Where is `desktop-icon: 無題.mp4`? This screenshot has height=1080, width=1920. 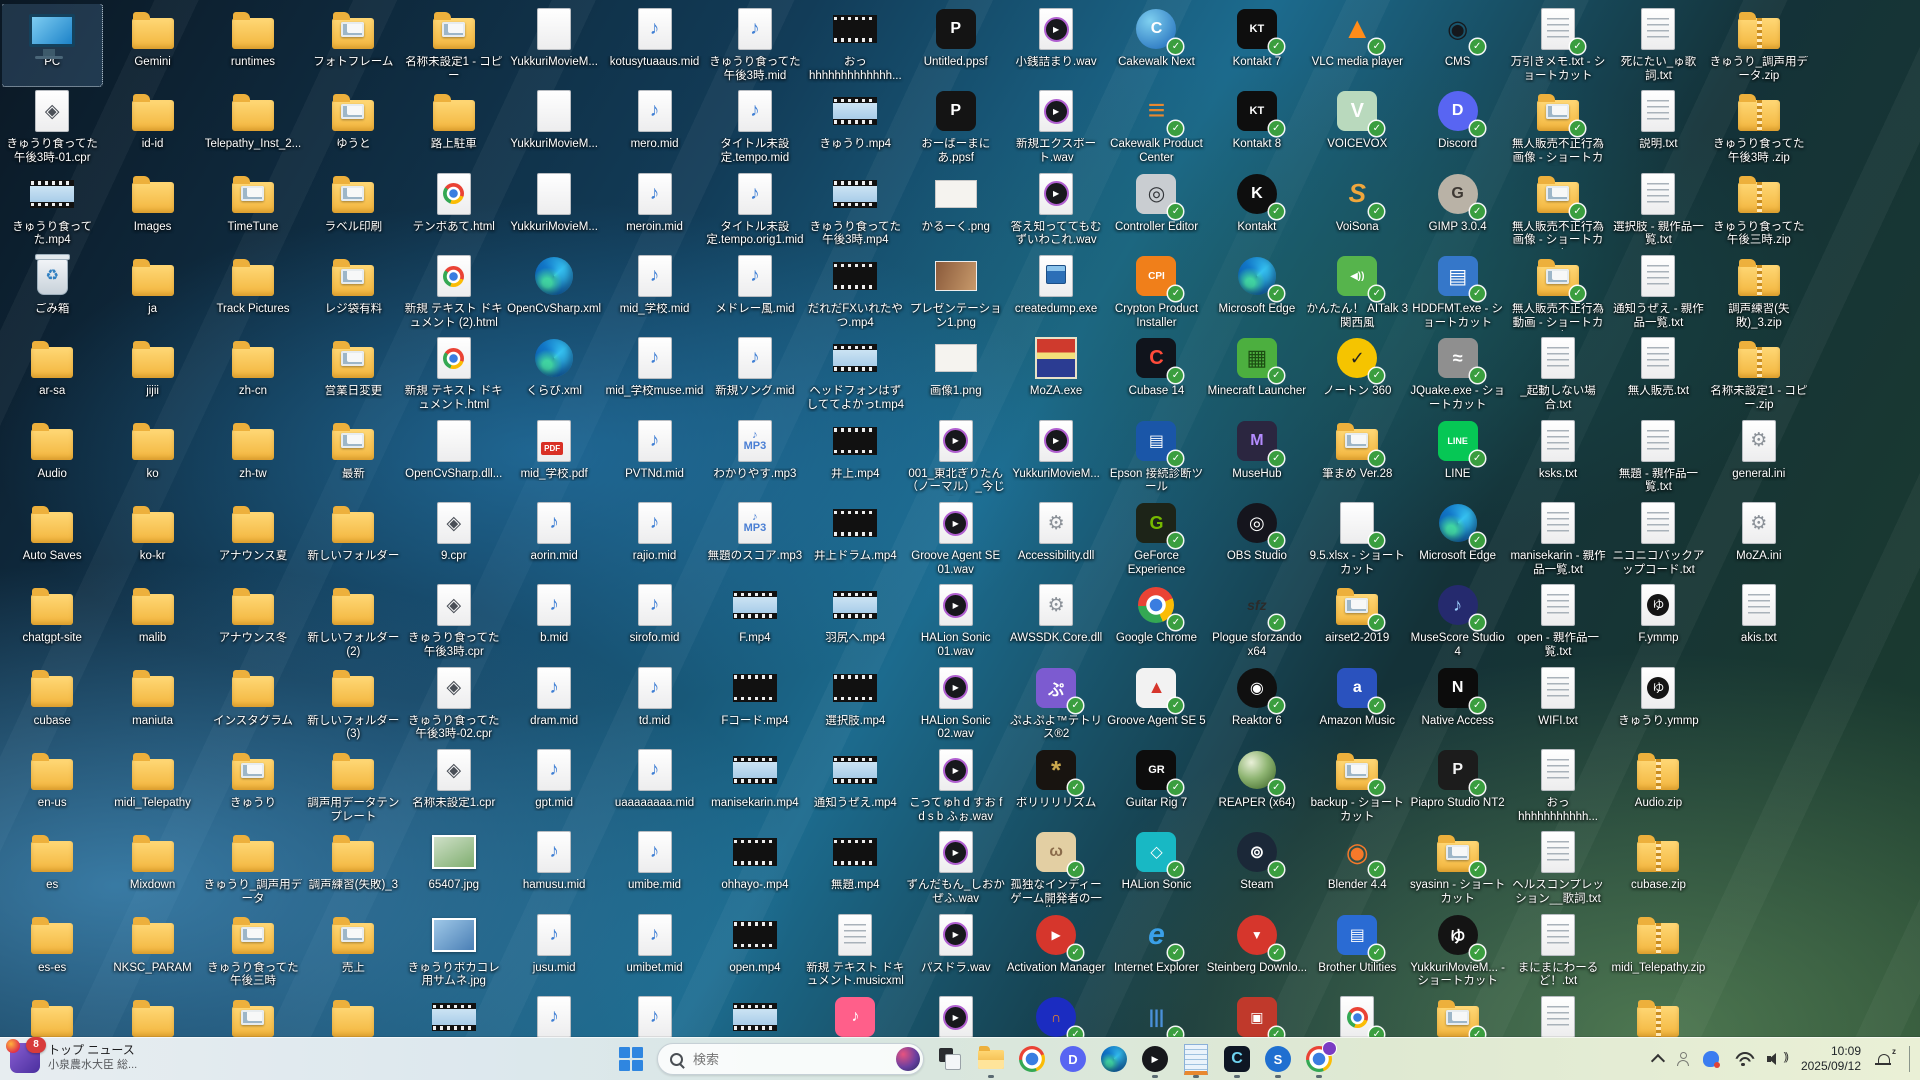 desktop-icon: 無題.mp4 is located at coordinates (855, 868).